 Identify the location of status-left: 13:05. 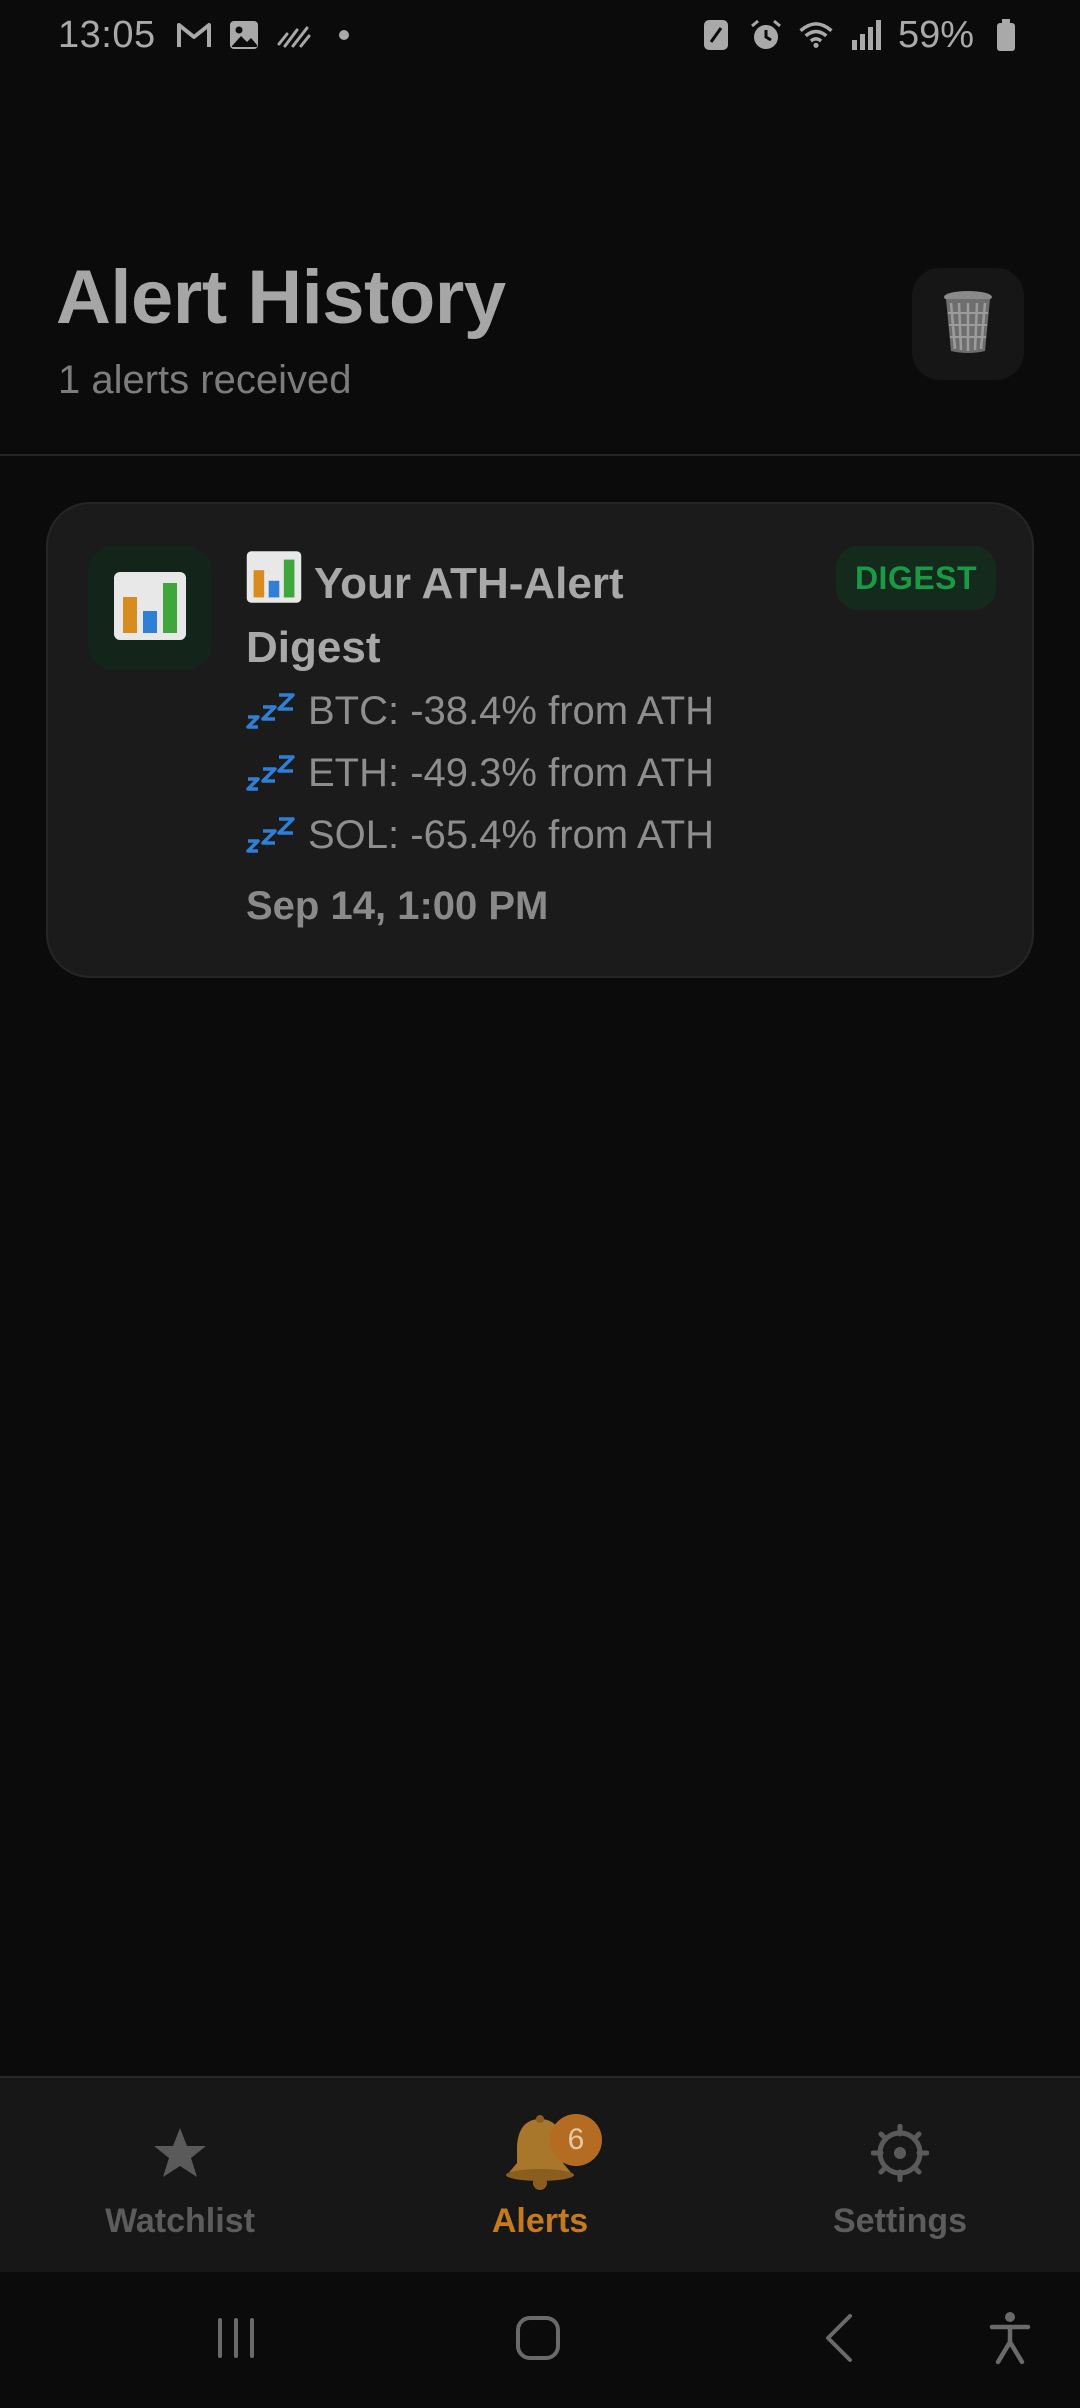
(210, 35).